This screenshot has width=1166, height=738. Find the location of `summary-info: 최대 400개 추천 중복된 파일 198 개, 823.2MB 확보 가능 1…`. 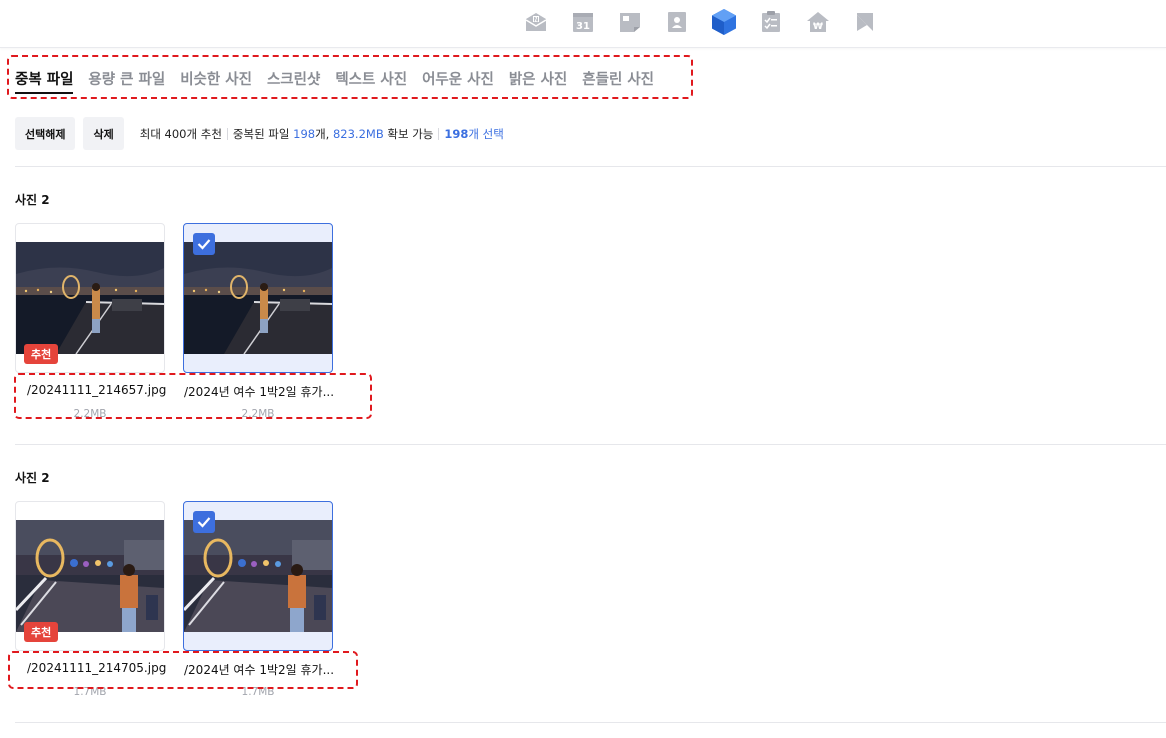

summary-info: 최대 400개 추천 중복된 파일 198 개, 823.2MB 확보 가능 1… is located at coordinates (322, 134).